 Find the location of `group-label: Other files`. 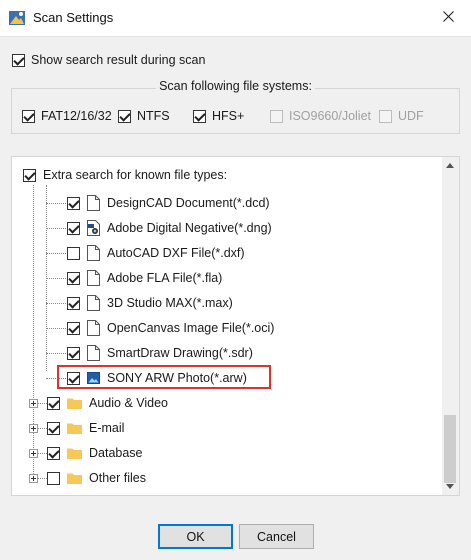

group-label: Other files is located at coordinates (117, 478).